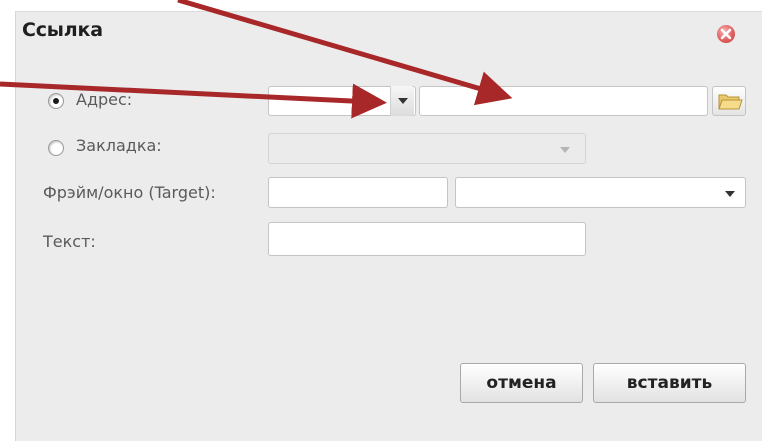  Describe the element at coordinates (56, 148) in the screenshot. I see `bookmark-radio` at that location.